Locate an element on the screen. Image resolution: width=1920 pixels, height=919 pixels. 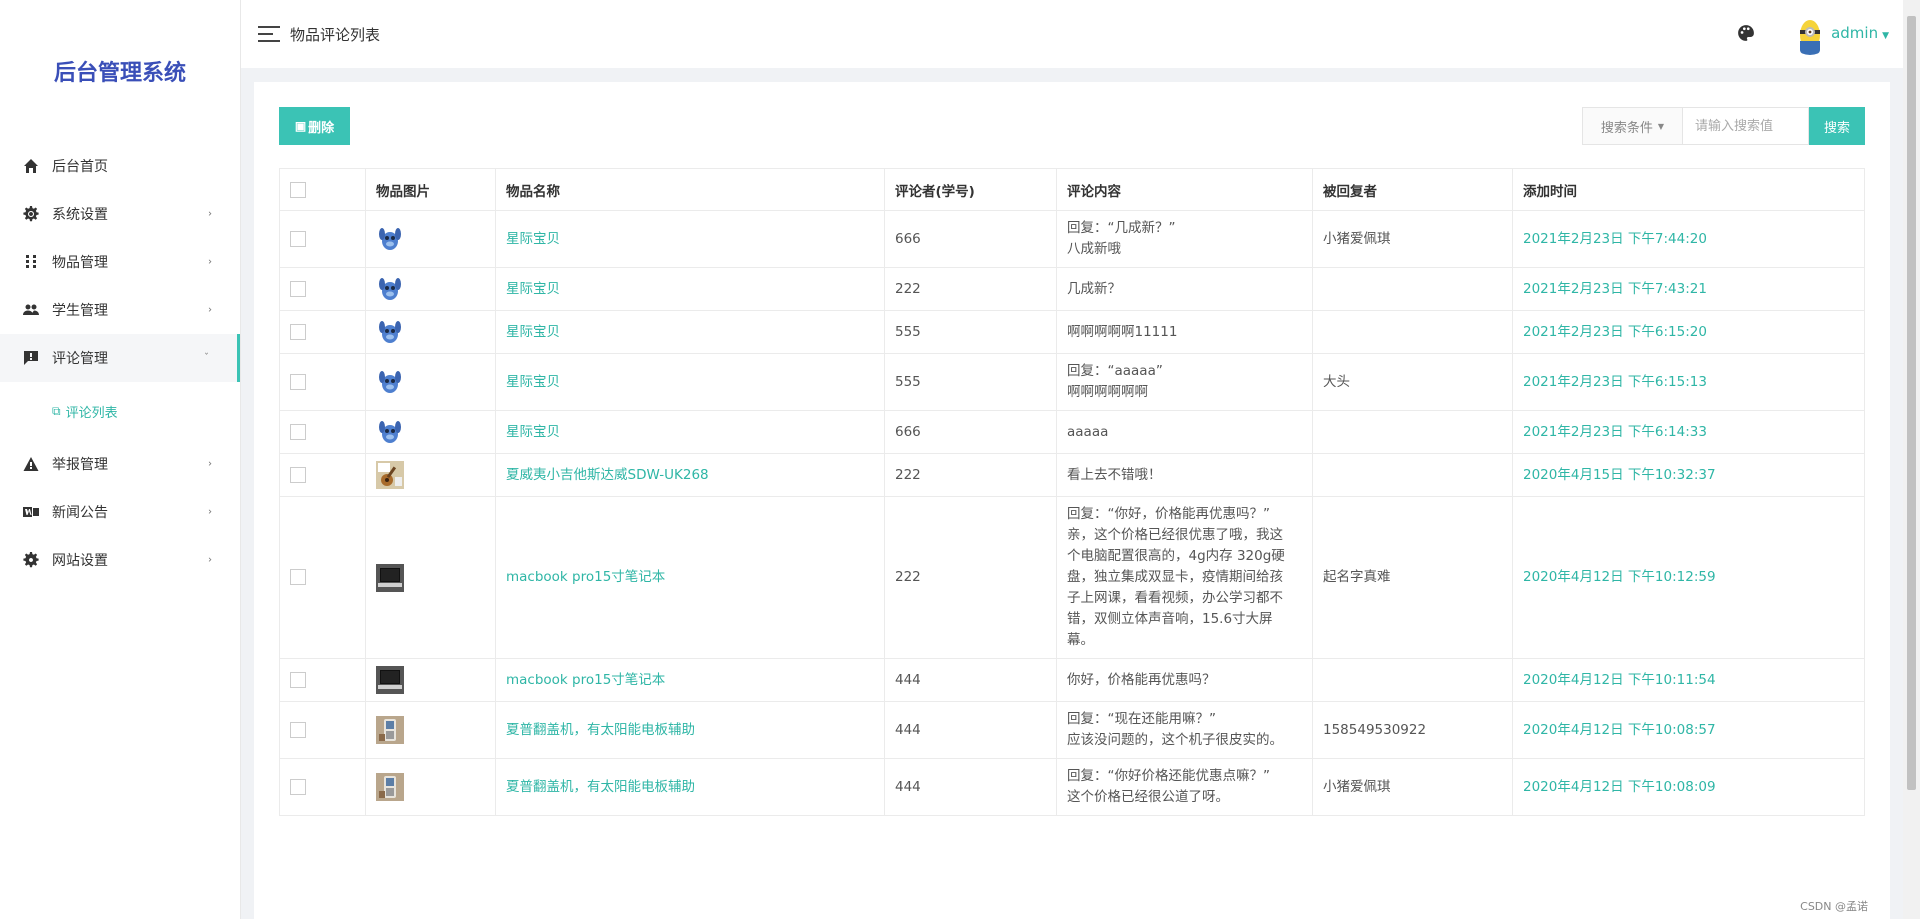
comment-content-cell: aaaaa is located at coordinates (1184, 432).